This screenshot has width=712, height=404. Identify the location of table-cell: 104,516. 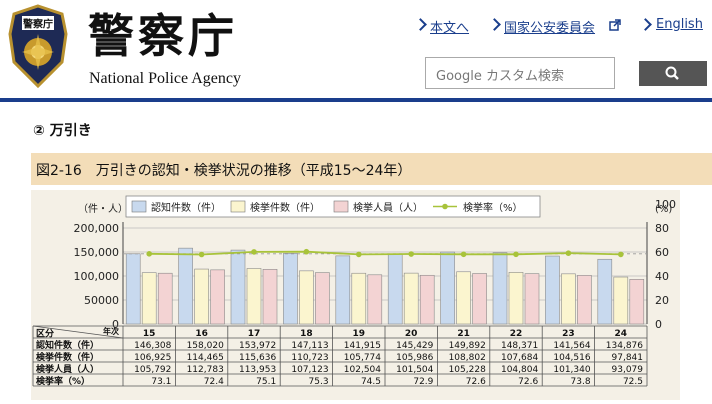
(571, 358).